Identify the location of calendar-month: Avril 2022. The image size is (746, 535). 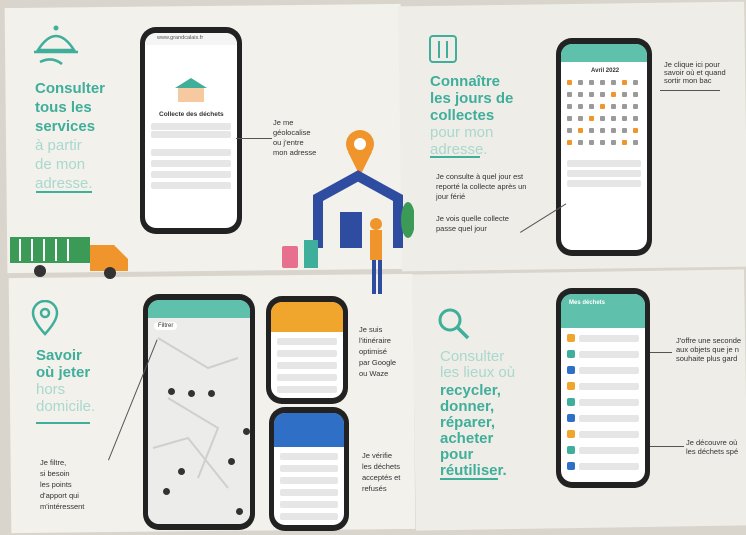
(605, 71).